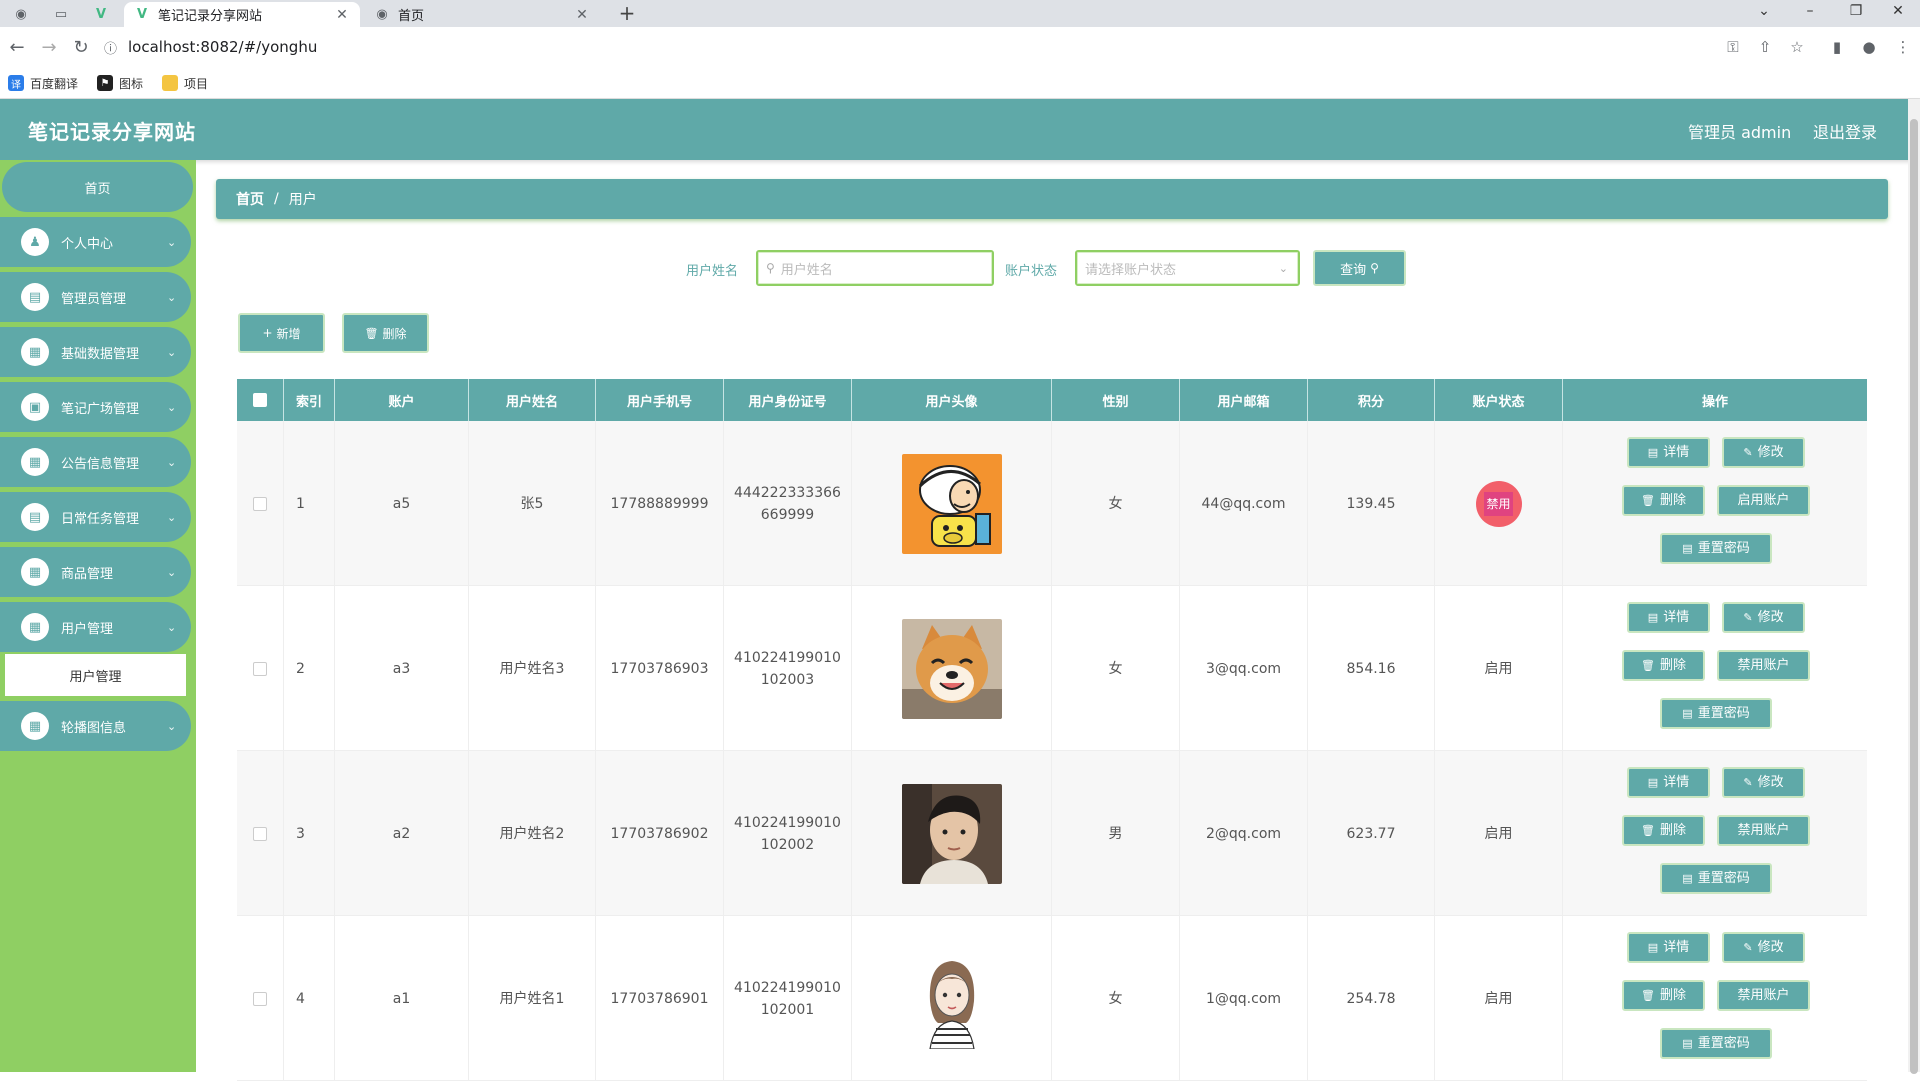 The image size is (1920, 1081). I want to click on query-button: 查询 ⚲, so click(1359, 268).